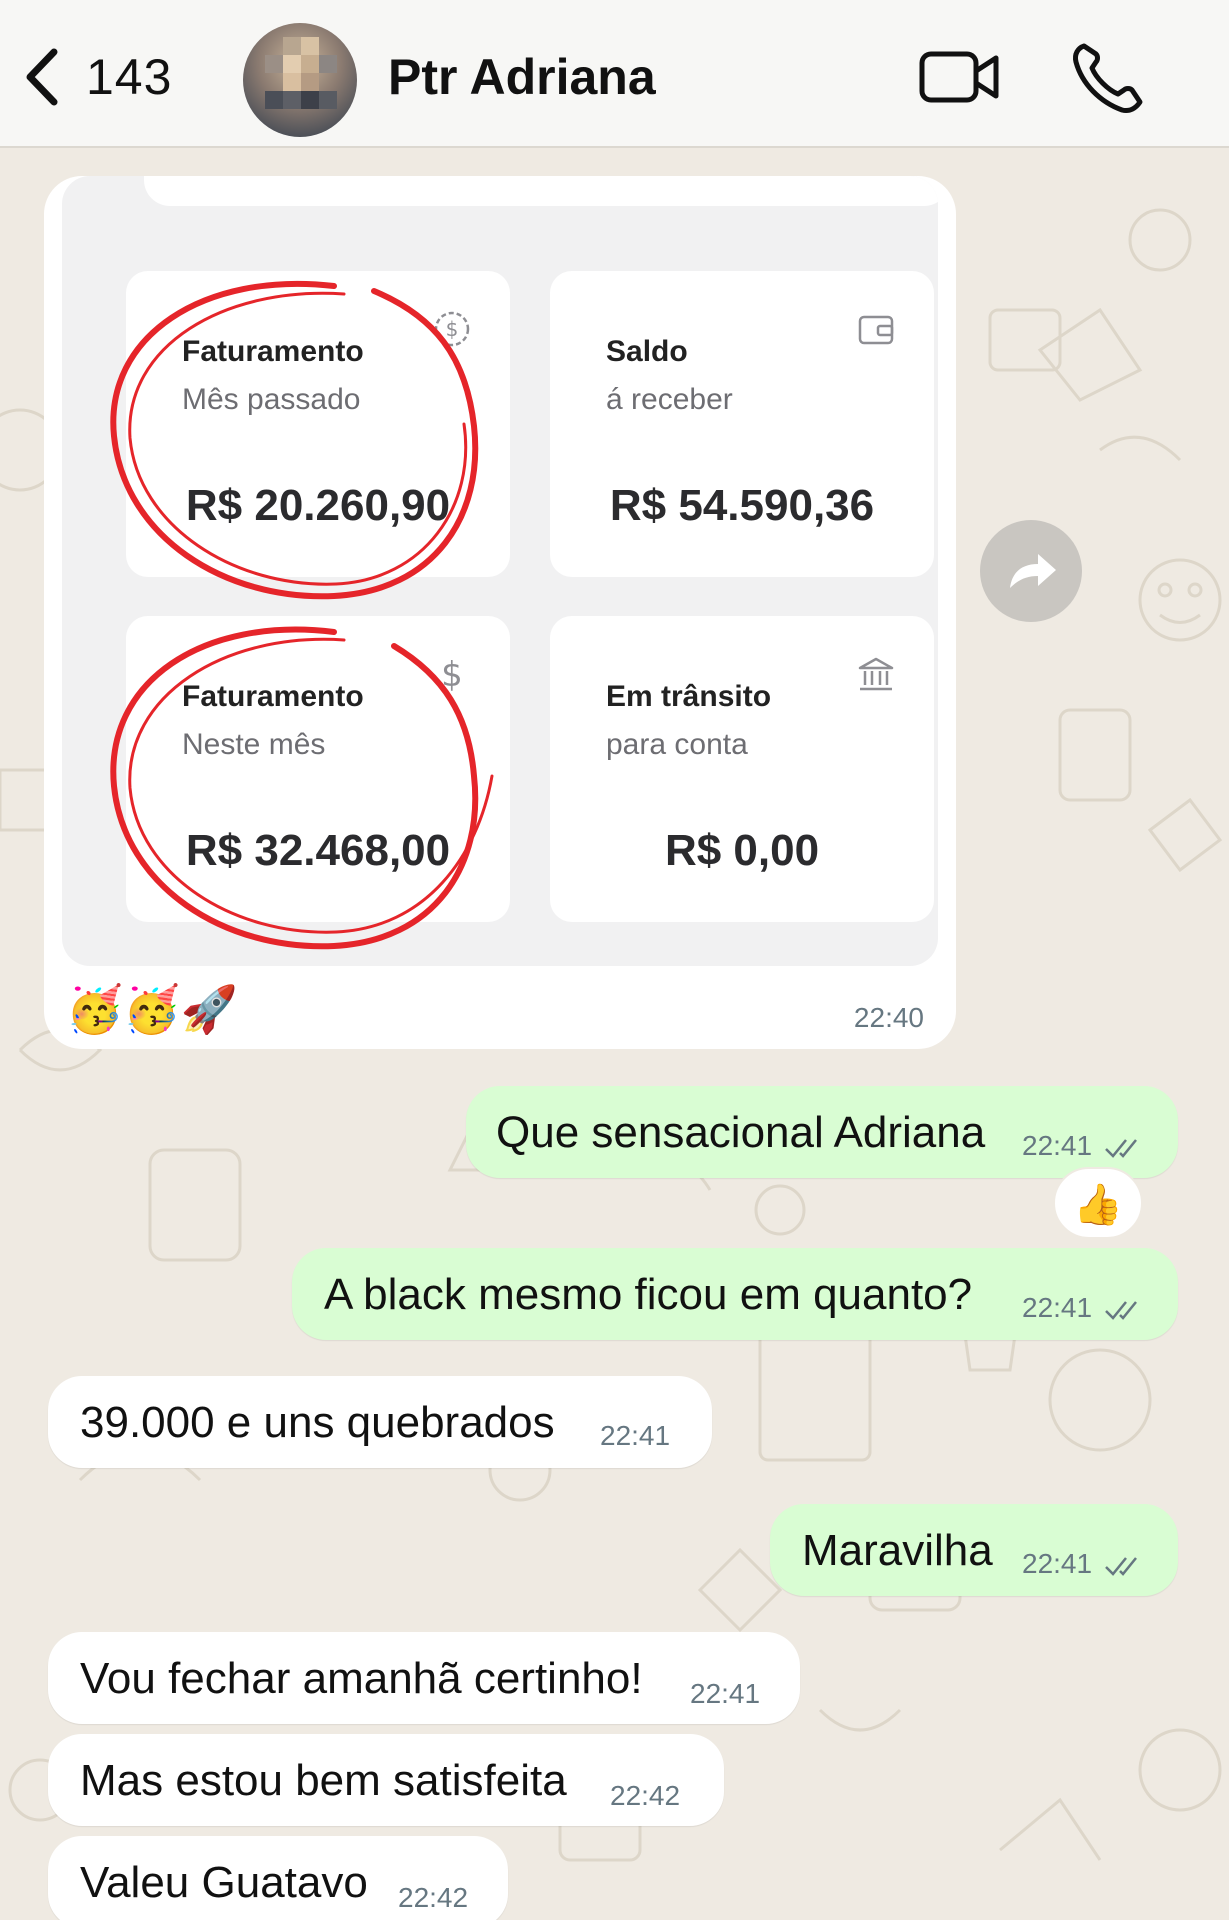 This screenshot has width=1229, height=1920. I want to click on message-time: 22:40, so click(888, 1017).